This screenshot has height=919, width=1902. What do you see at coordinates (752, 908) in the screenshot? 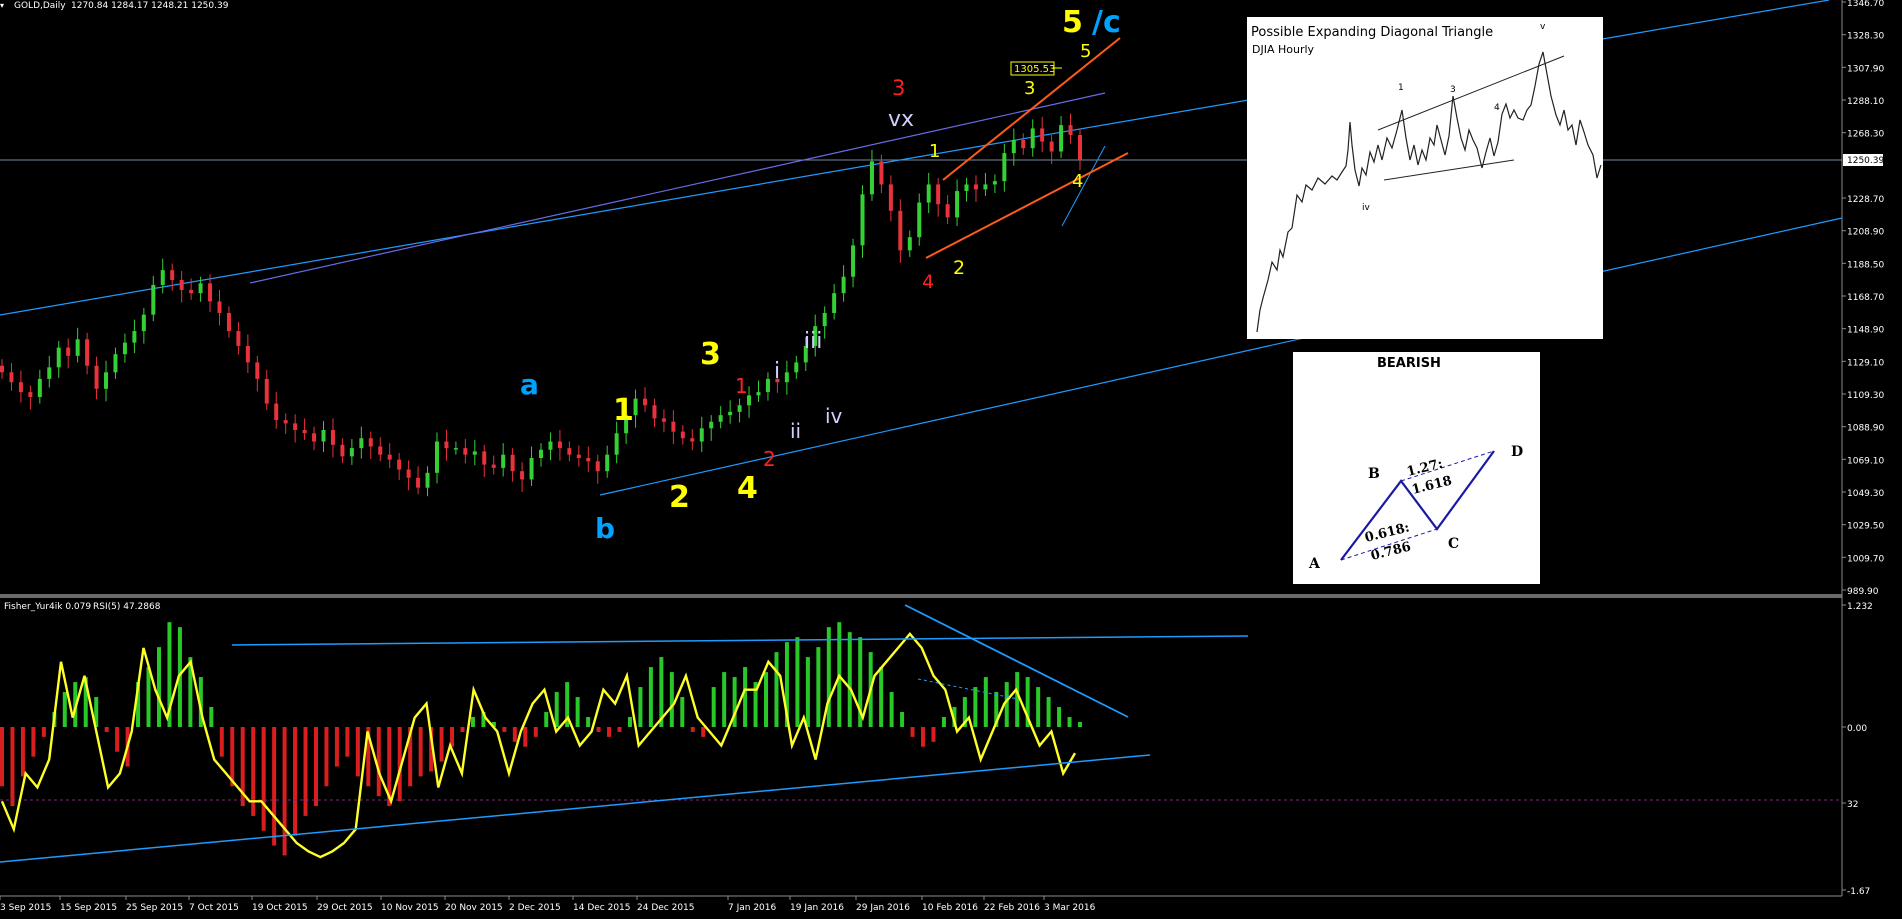
I see `date-axis-label: 7 Jan 2016` at bounding box center [752, 908].